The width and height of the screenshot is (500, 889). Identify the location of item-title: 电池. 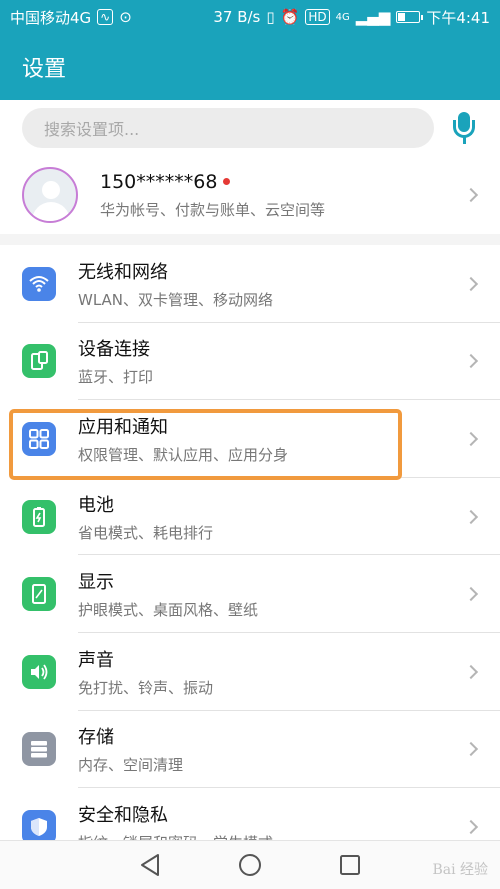
(96, 505).